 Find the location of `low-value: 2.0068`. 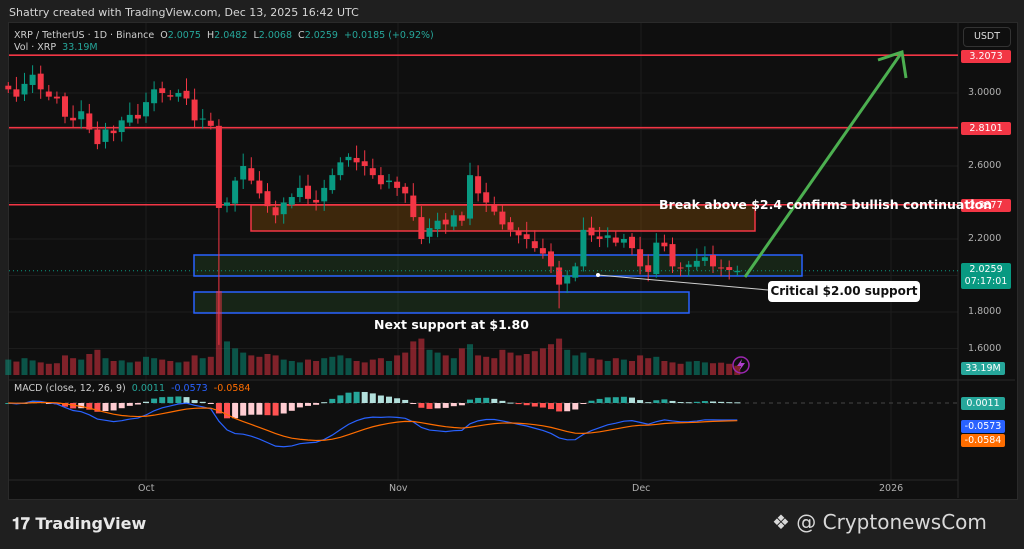

low-value: 2.0068 is located at coordinates (275, 35).